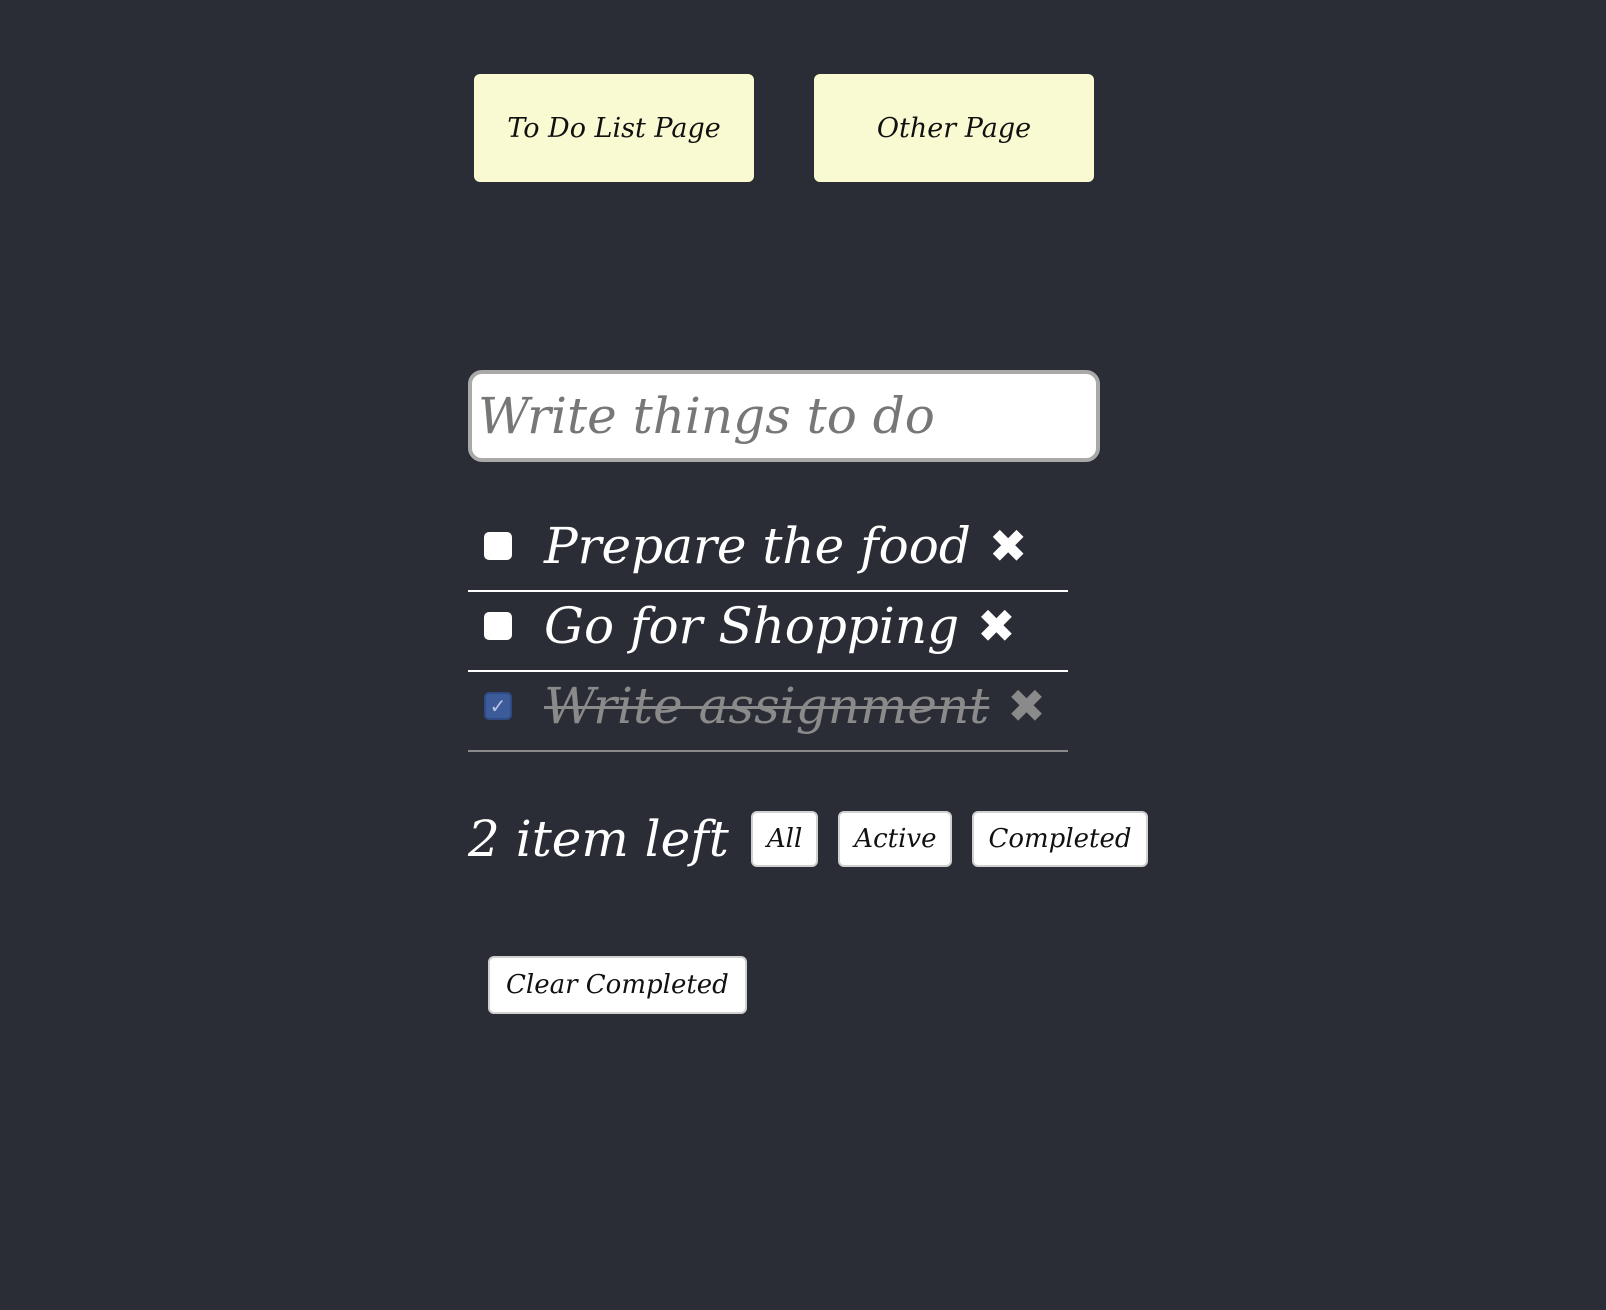 The height and width of the screenshot is (1310, 1606). I want to click on filter-all-button: All, so click(784, 839).